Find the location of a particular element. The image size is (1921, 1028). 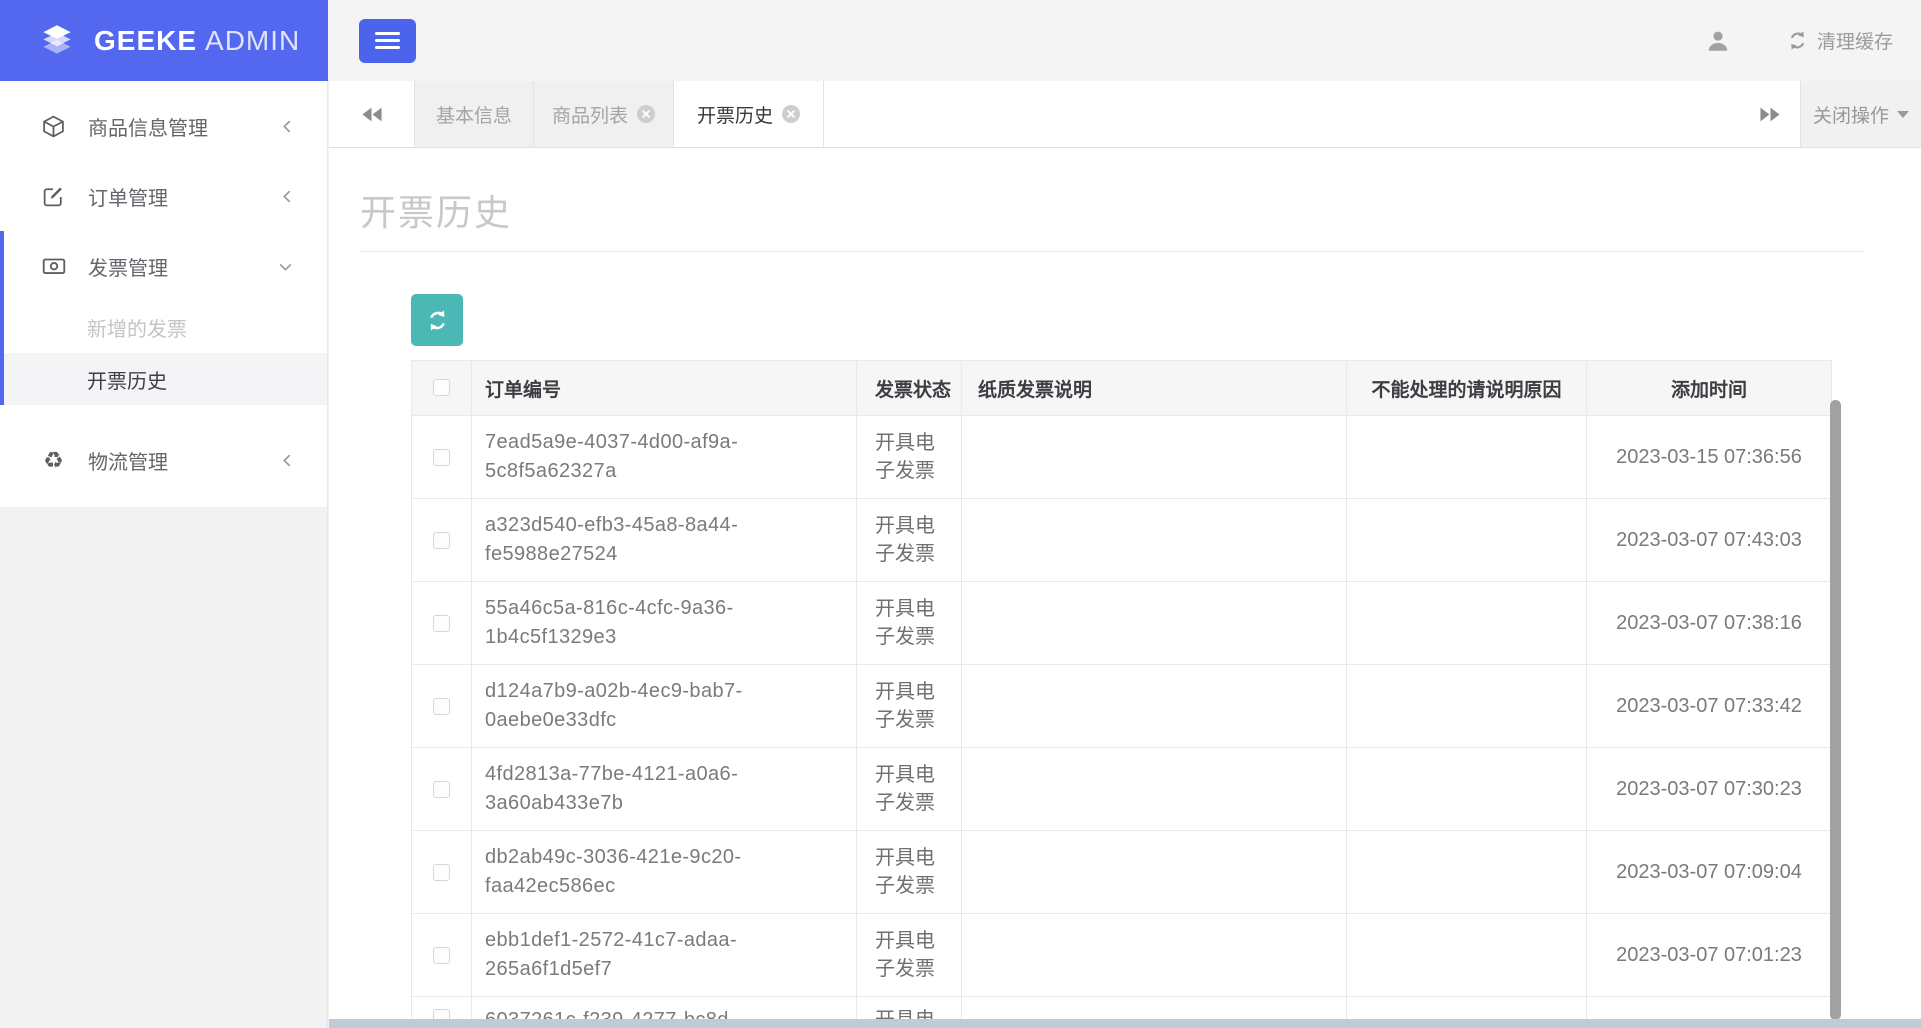

title-divider is located at coordinates (1112, 251).